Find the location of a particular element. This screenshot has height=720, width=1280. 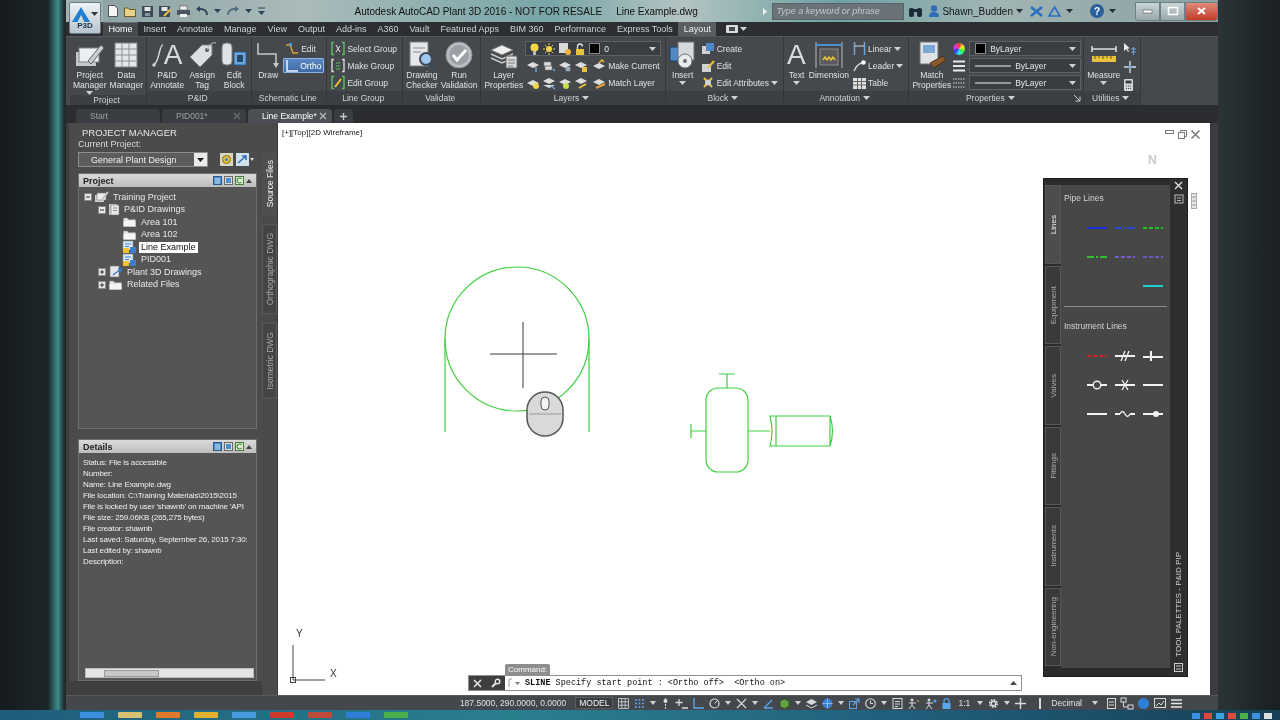

ribbon-tab: Insert is located at coordinates (155, 29).